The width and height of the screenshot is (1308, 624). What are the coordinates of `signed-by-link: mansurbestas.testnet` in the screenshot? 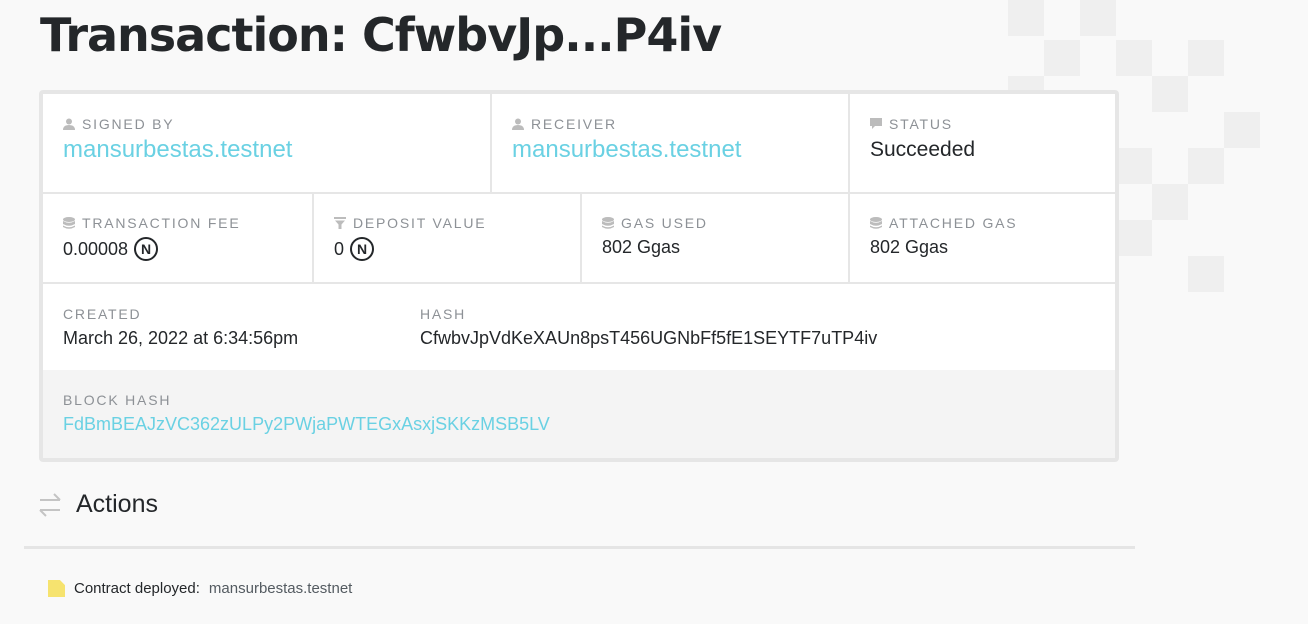 It's located at (266, 150).